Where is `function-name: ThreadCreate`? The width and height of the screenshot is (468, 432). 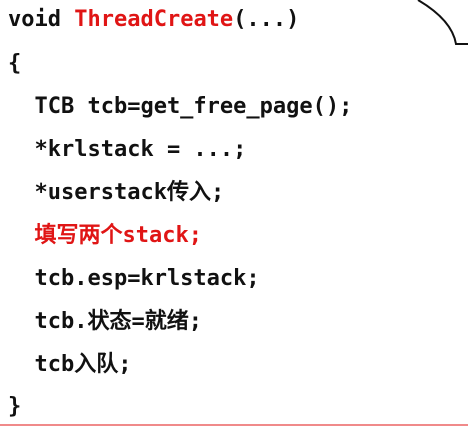 function-name: ThreadCreate is located at coordinates (154, 19).